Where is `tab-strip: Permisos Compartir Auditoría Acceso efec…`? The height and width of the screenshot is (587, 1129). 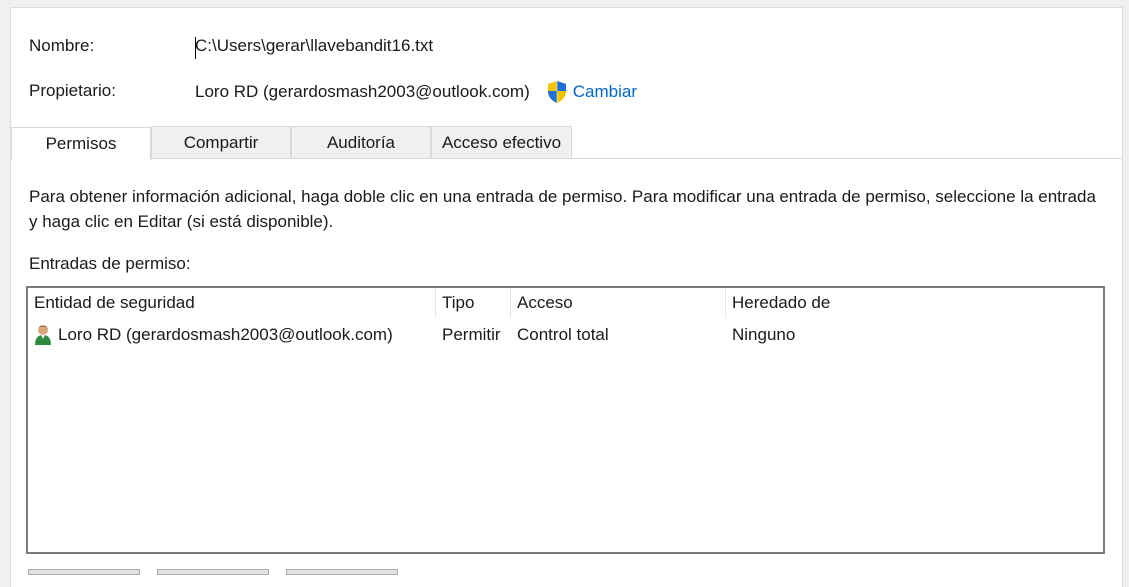 tab-strip: Permisos Compartir Auditoría Acceso efec… is located at coordinates (566, 143).